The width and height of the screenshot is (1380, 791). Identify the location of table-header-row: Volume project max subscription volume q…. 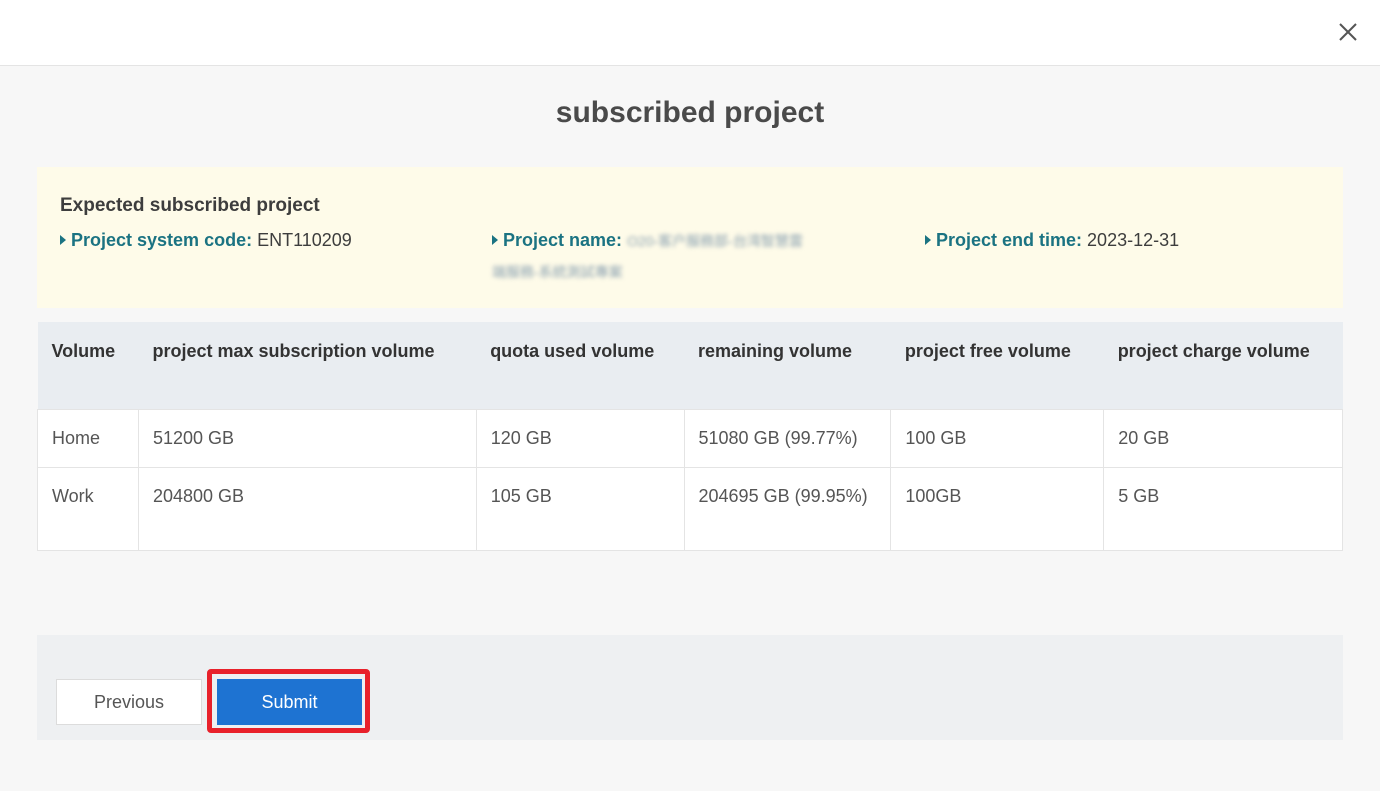
(690, 366).